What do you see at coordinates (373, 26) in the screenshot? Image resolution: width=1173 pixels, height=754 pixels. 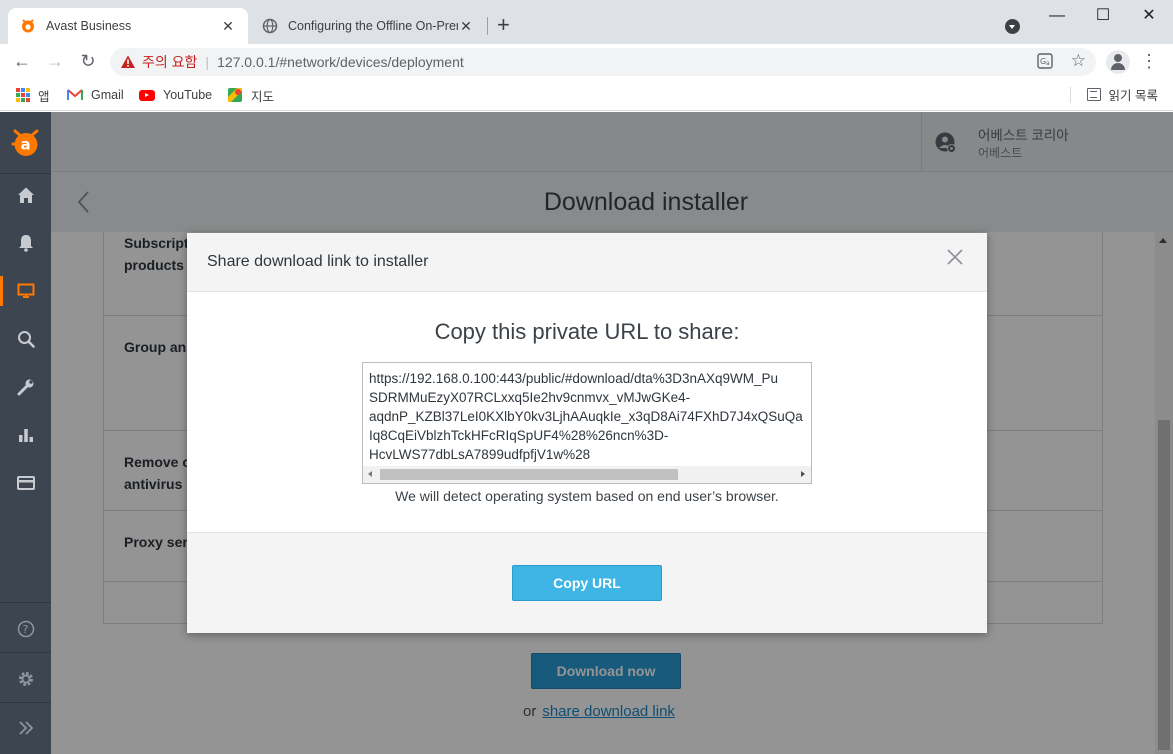 I see `tab-title: Configuring the Offline On-Prem` at bounding box center [373, 26].